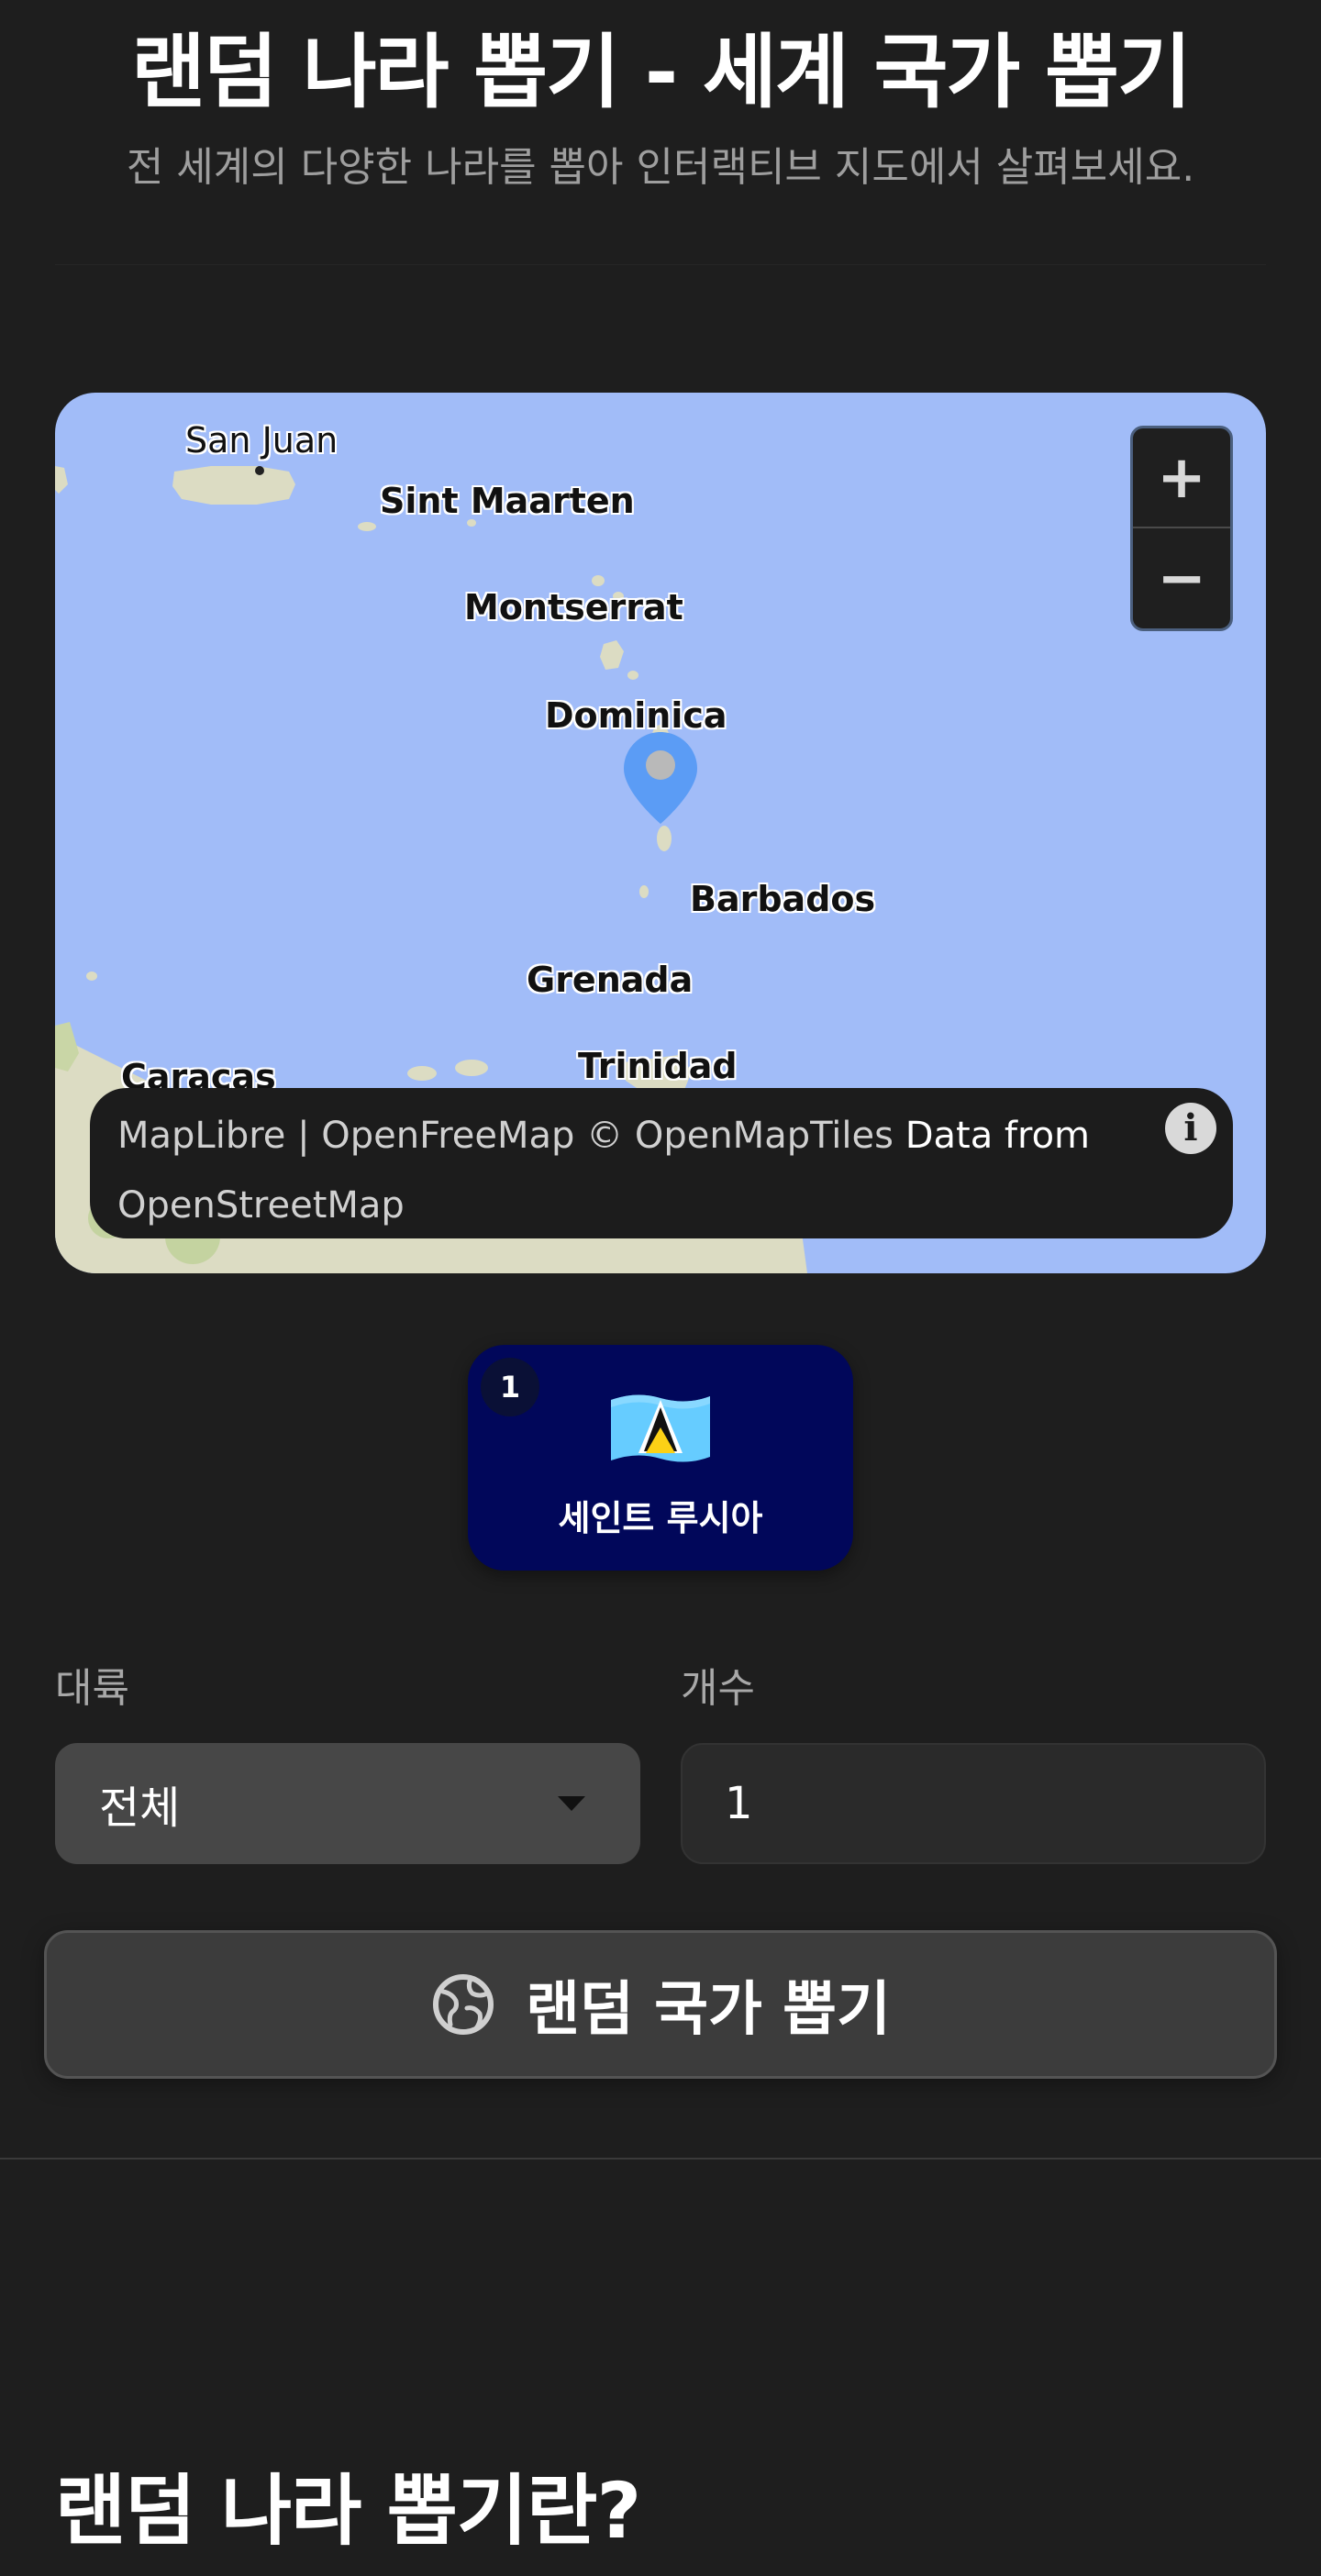 This screenshot has height=2576, width=1321. I want to click on attribution-data-text: Data from, so click(998, 1136).